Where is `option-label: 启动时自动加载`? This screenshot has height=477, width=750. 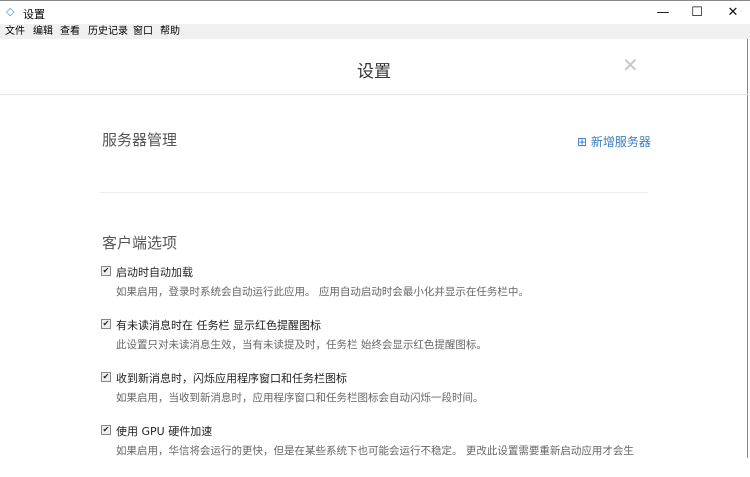
option-label: 启动时自动加载 is located at coordinates (154, 272).